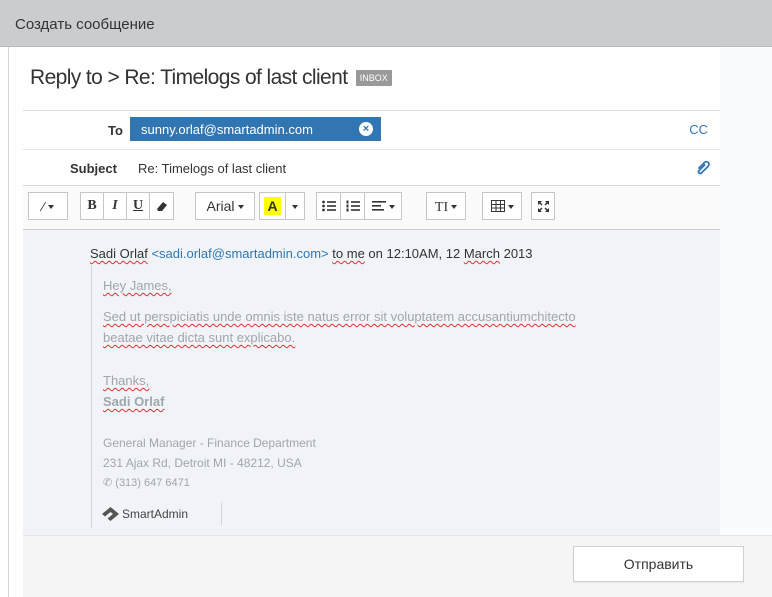 The image size is (772, 597). I want to click on fullscreen-icon, so click(543, 206).